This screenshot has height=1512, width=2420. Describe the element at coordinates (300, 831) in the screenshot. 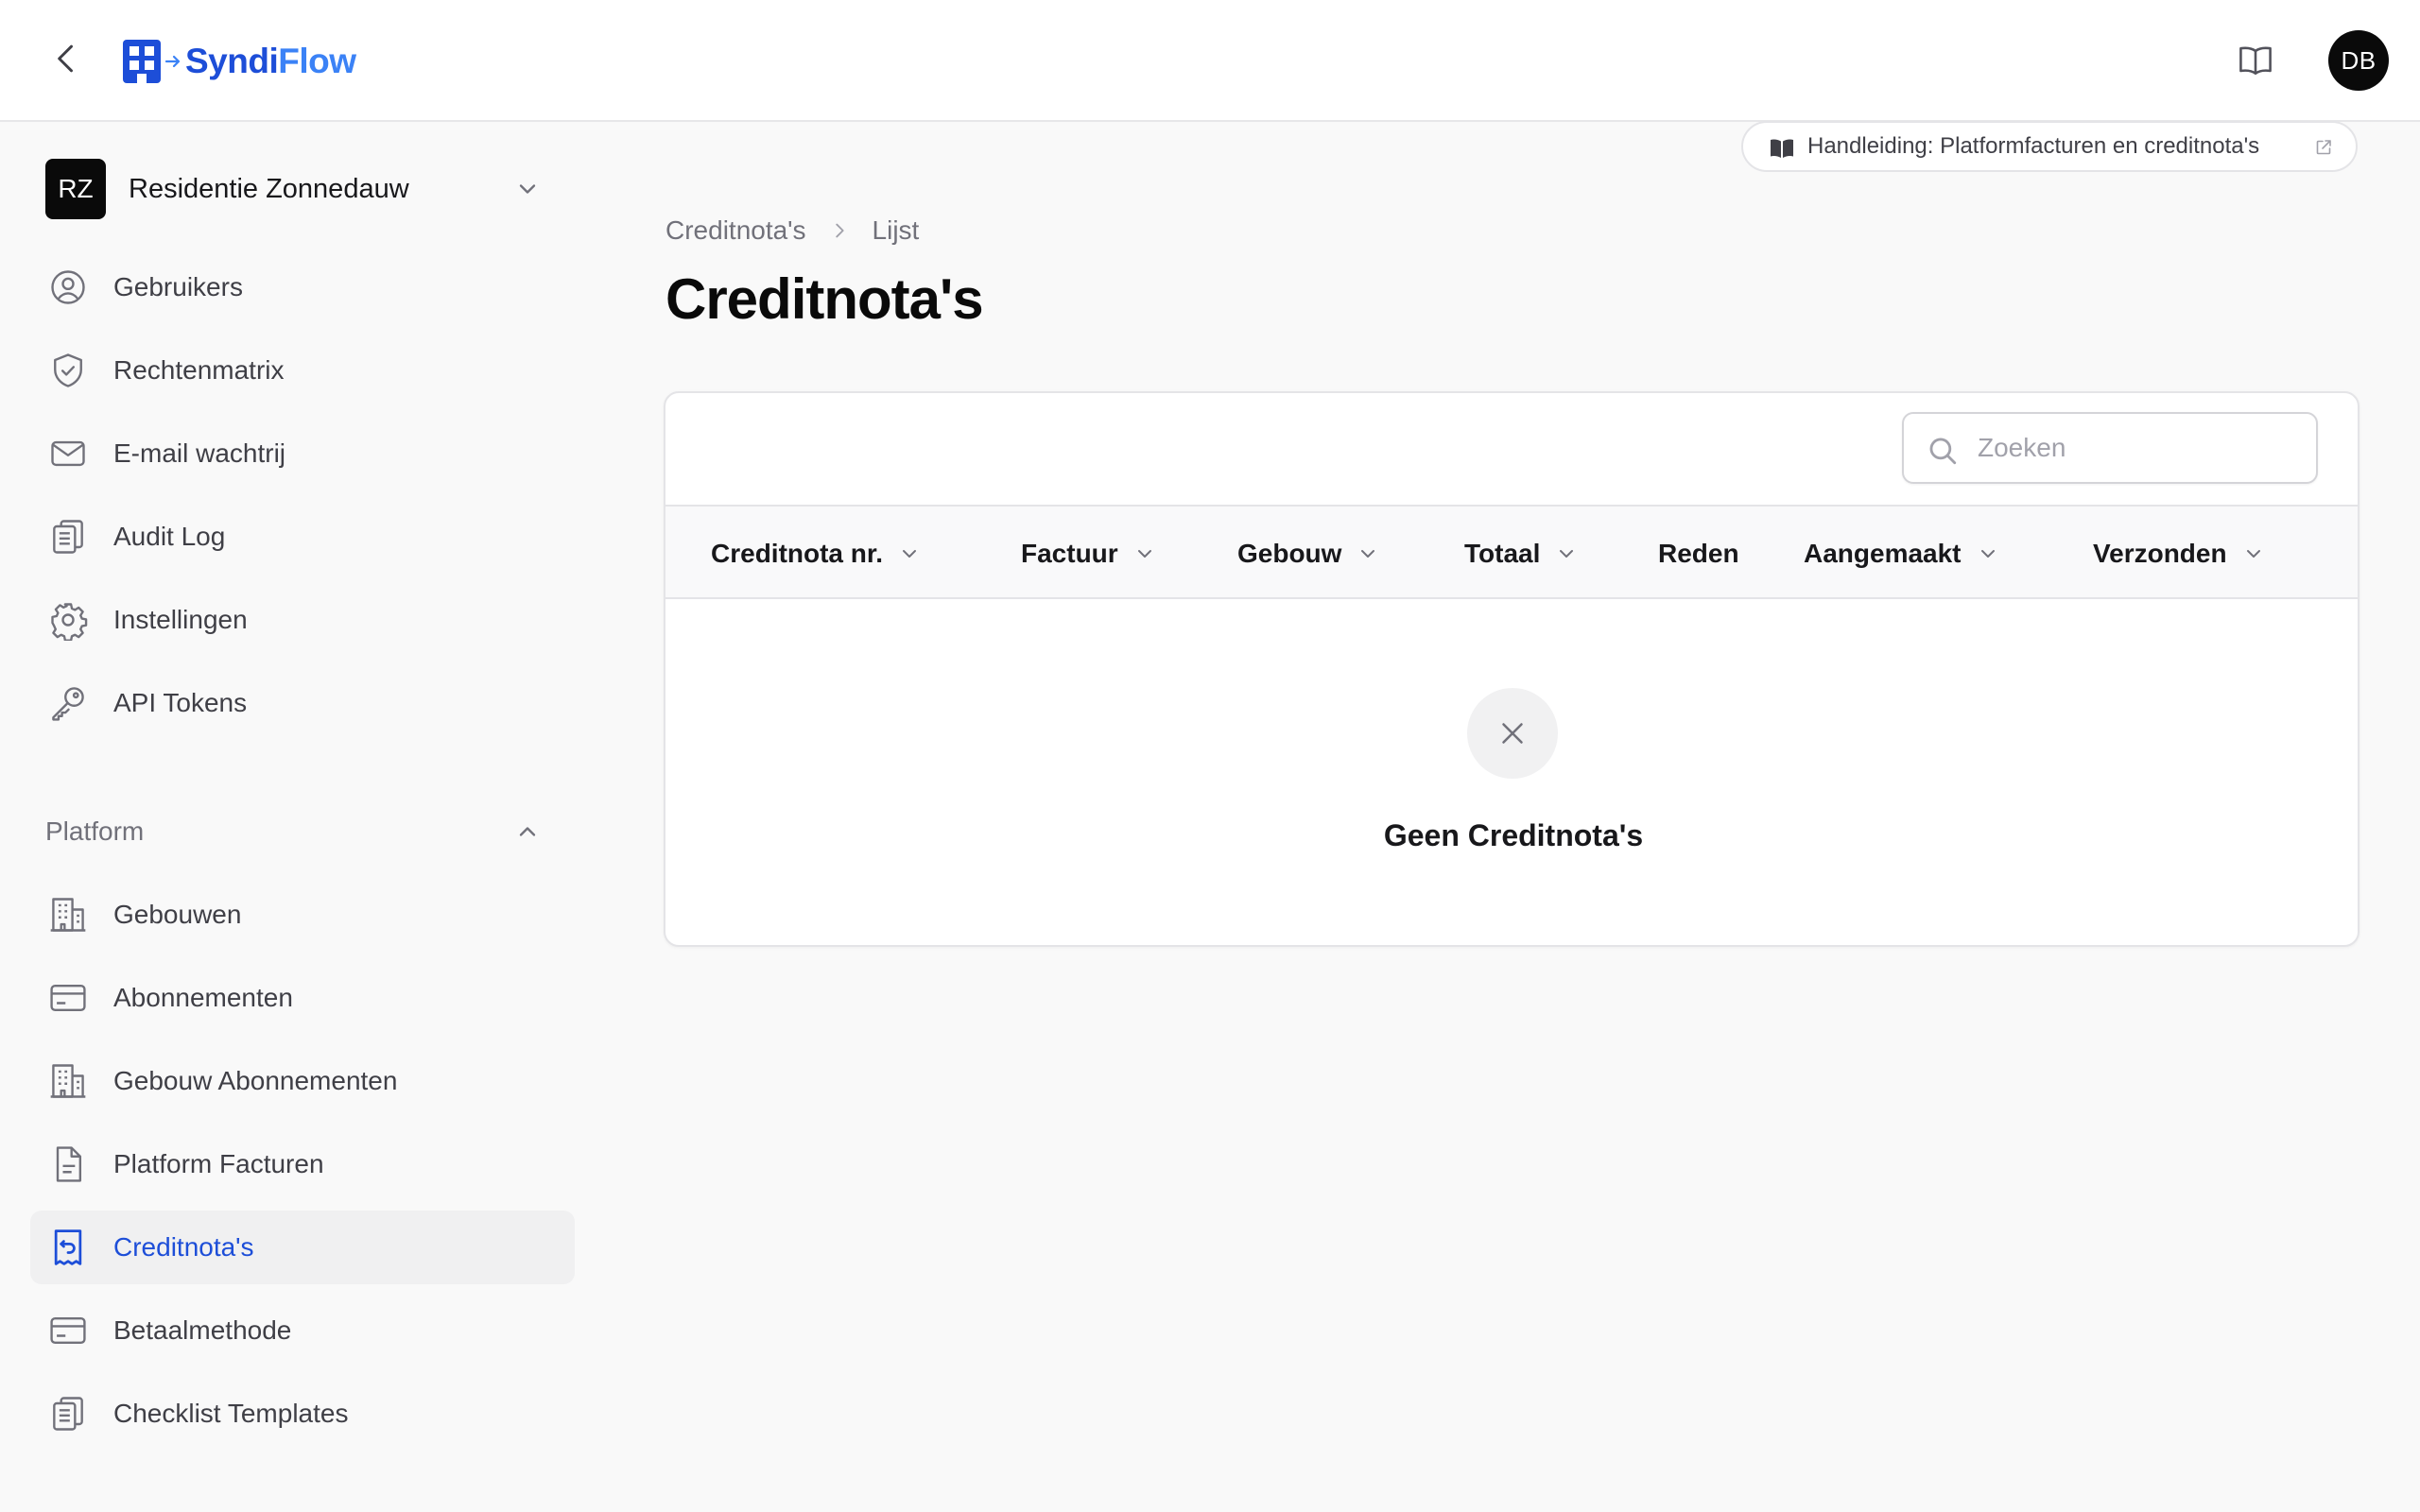

I see `sidebar-section-platform: Platform` at that location.